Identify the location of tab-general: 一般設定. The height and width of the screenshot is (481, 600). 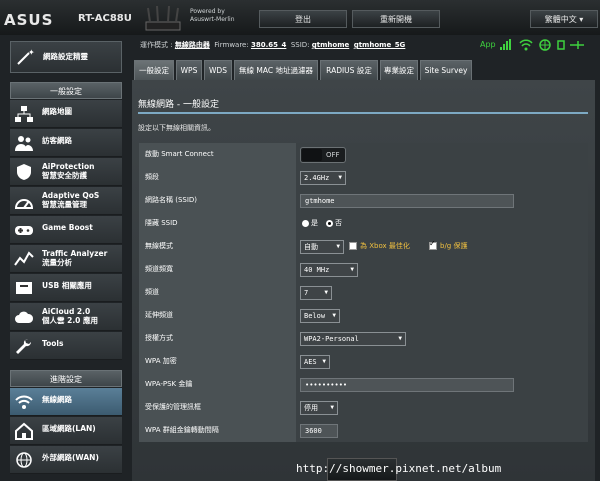
(154, 70).